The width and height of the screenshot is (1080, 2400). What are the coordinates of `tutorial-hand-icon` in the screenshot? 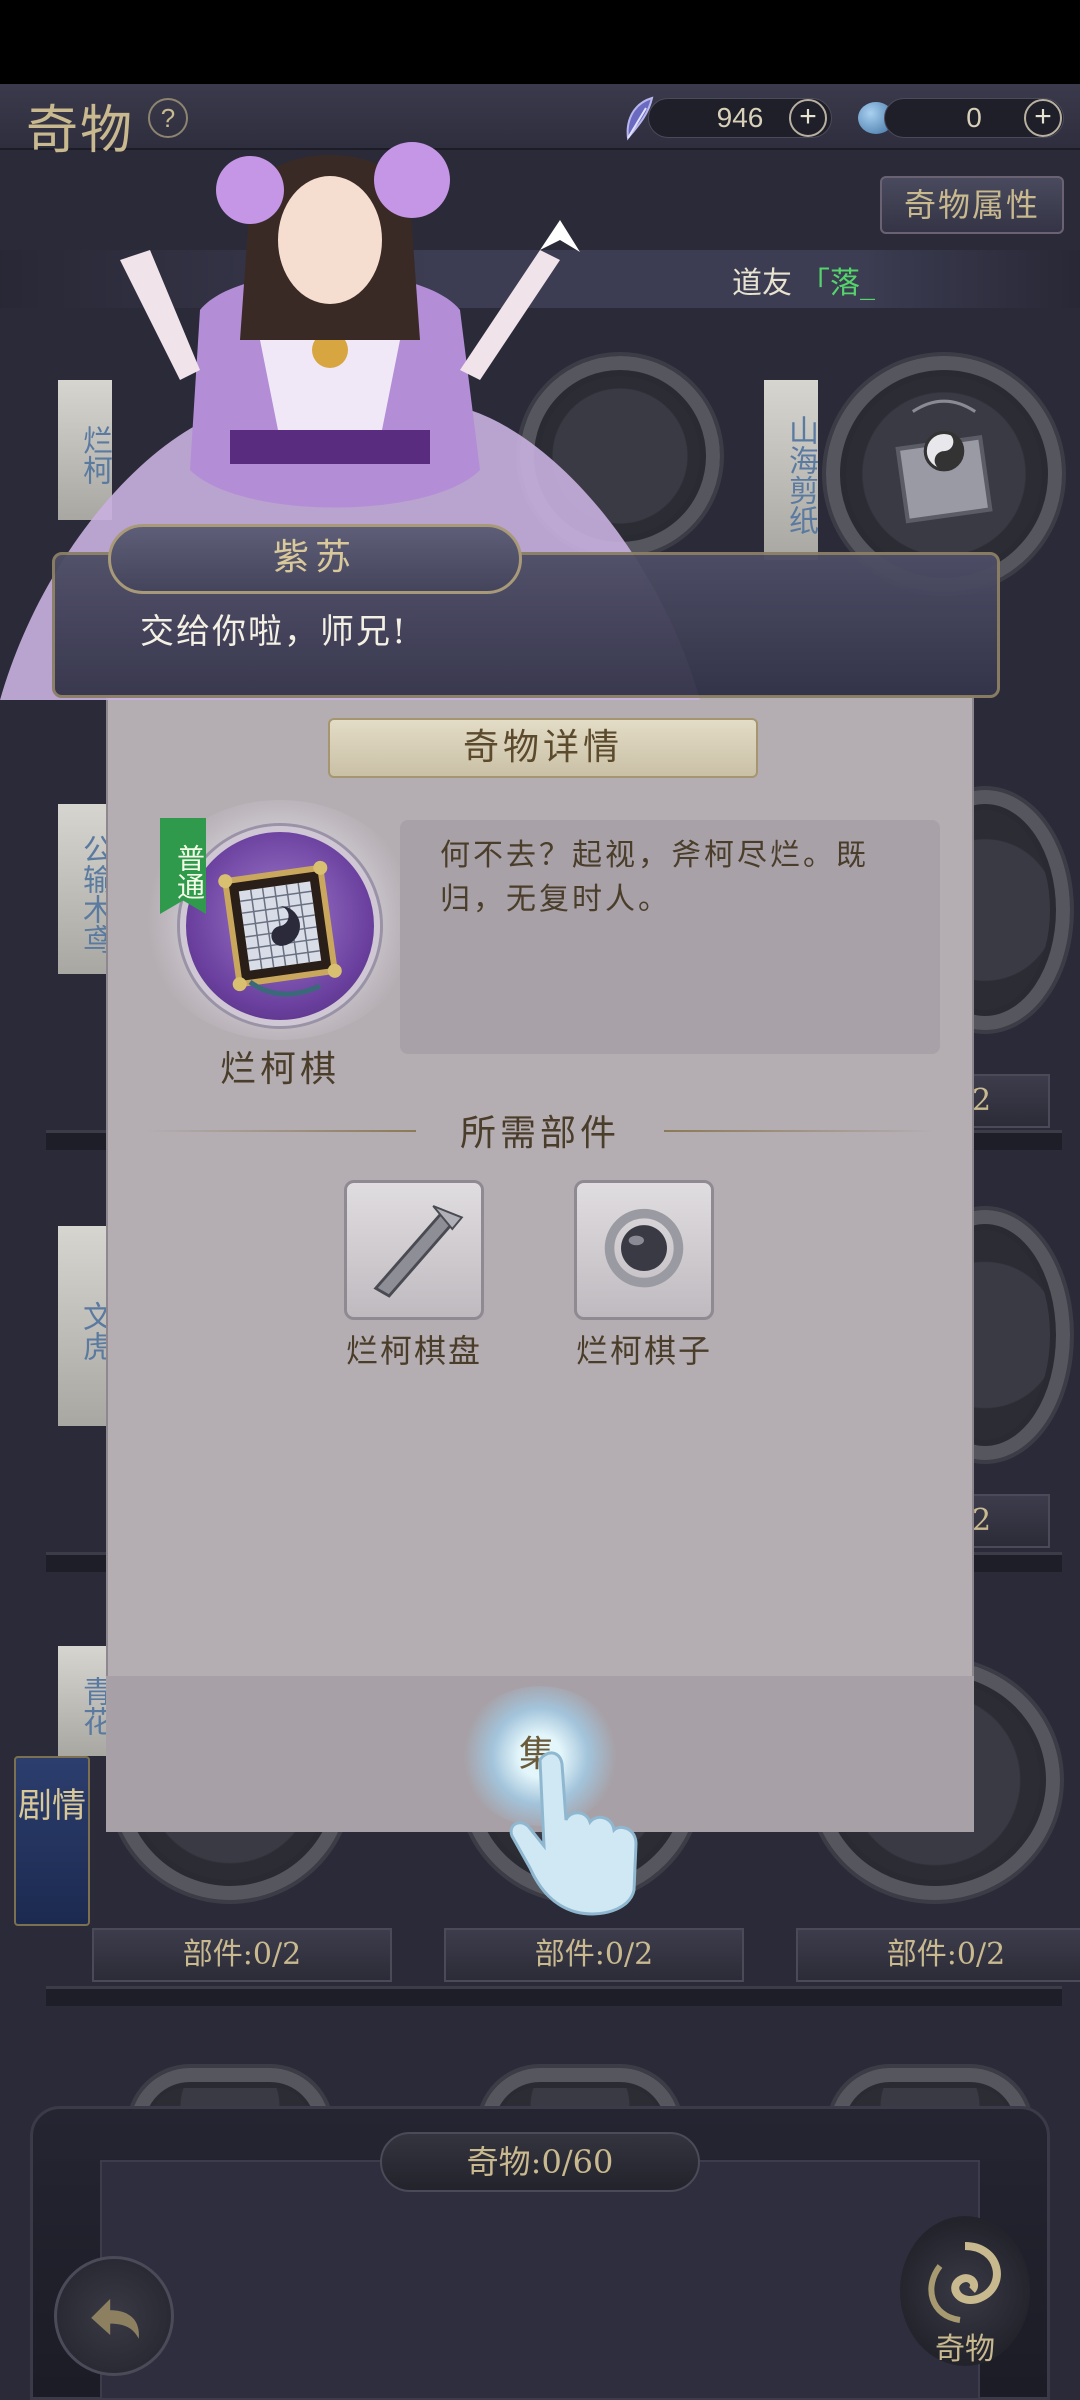 It's located at (573, 1833).